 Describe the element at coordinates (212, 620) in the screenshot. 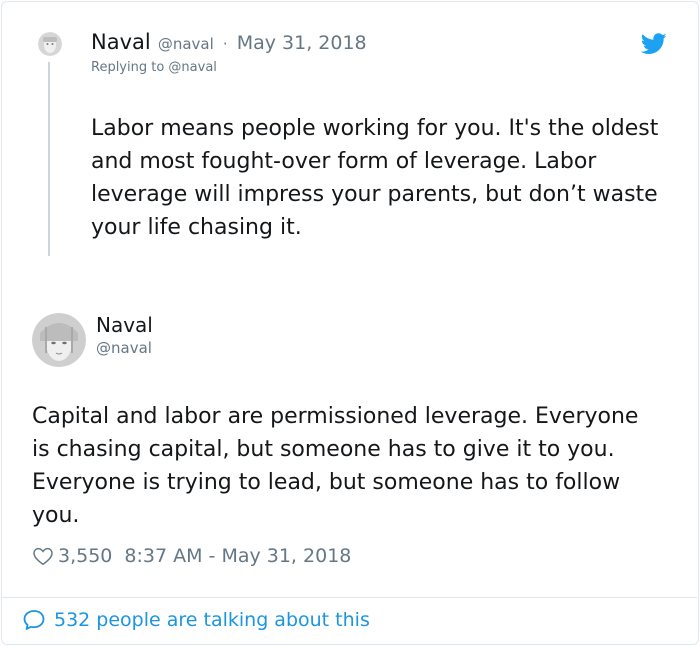

I see `talking-count: 532 people are talking about this` at that location.